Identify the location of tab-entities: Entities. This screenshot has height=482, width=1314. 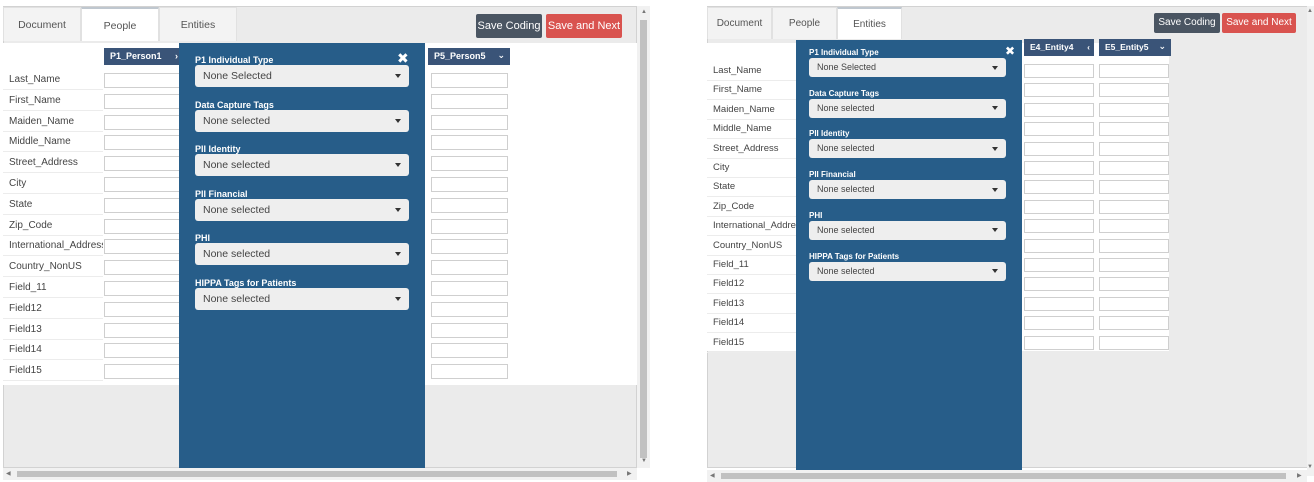
(869, 23).